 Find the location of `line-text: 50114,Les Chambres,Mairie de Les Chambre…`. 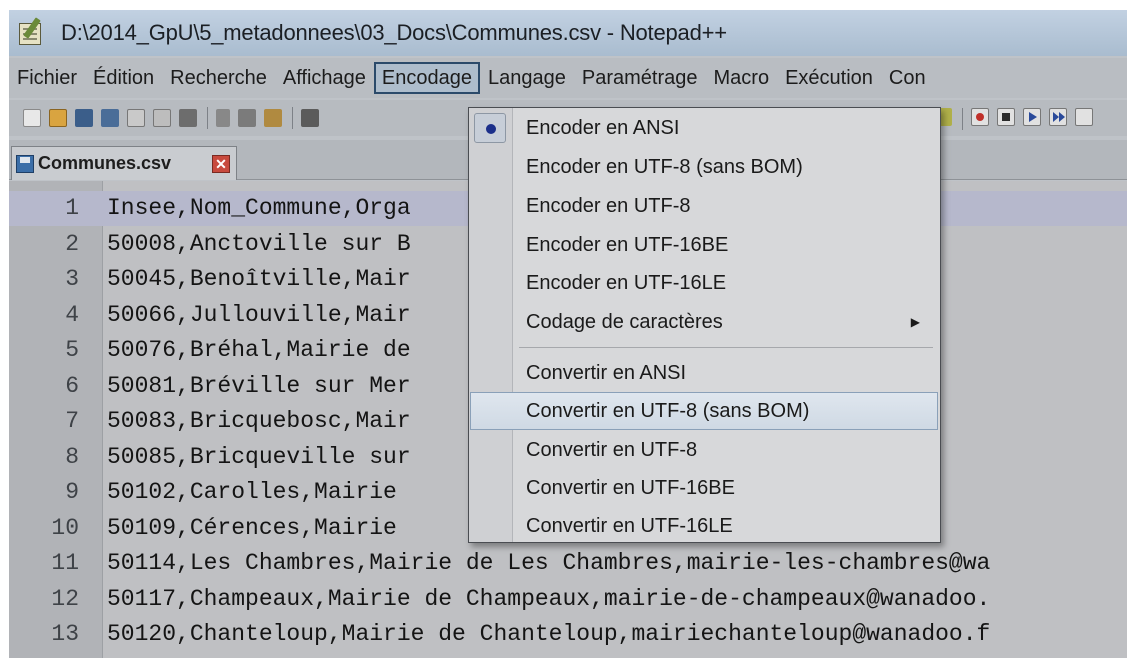

line-text: 50114,Les Chambres,Mairie de Les Chambre… is located at coordinates (549, 563).